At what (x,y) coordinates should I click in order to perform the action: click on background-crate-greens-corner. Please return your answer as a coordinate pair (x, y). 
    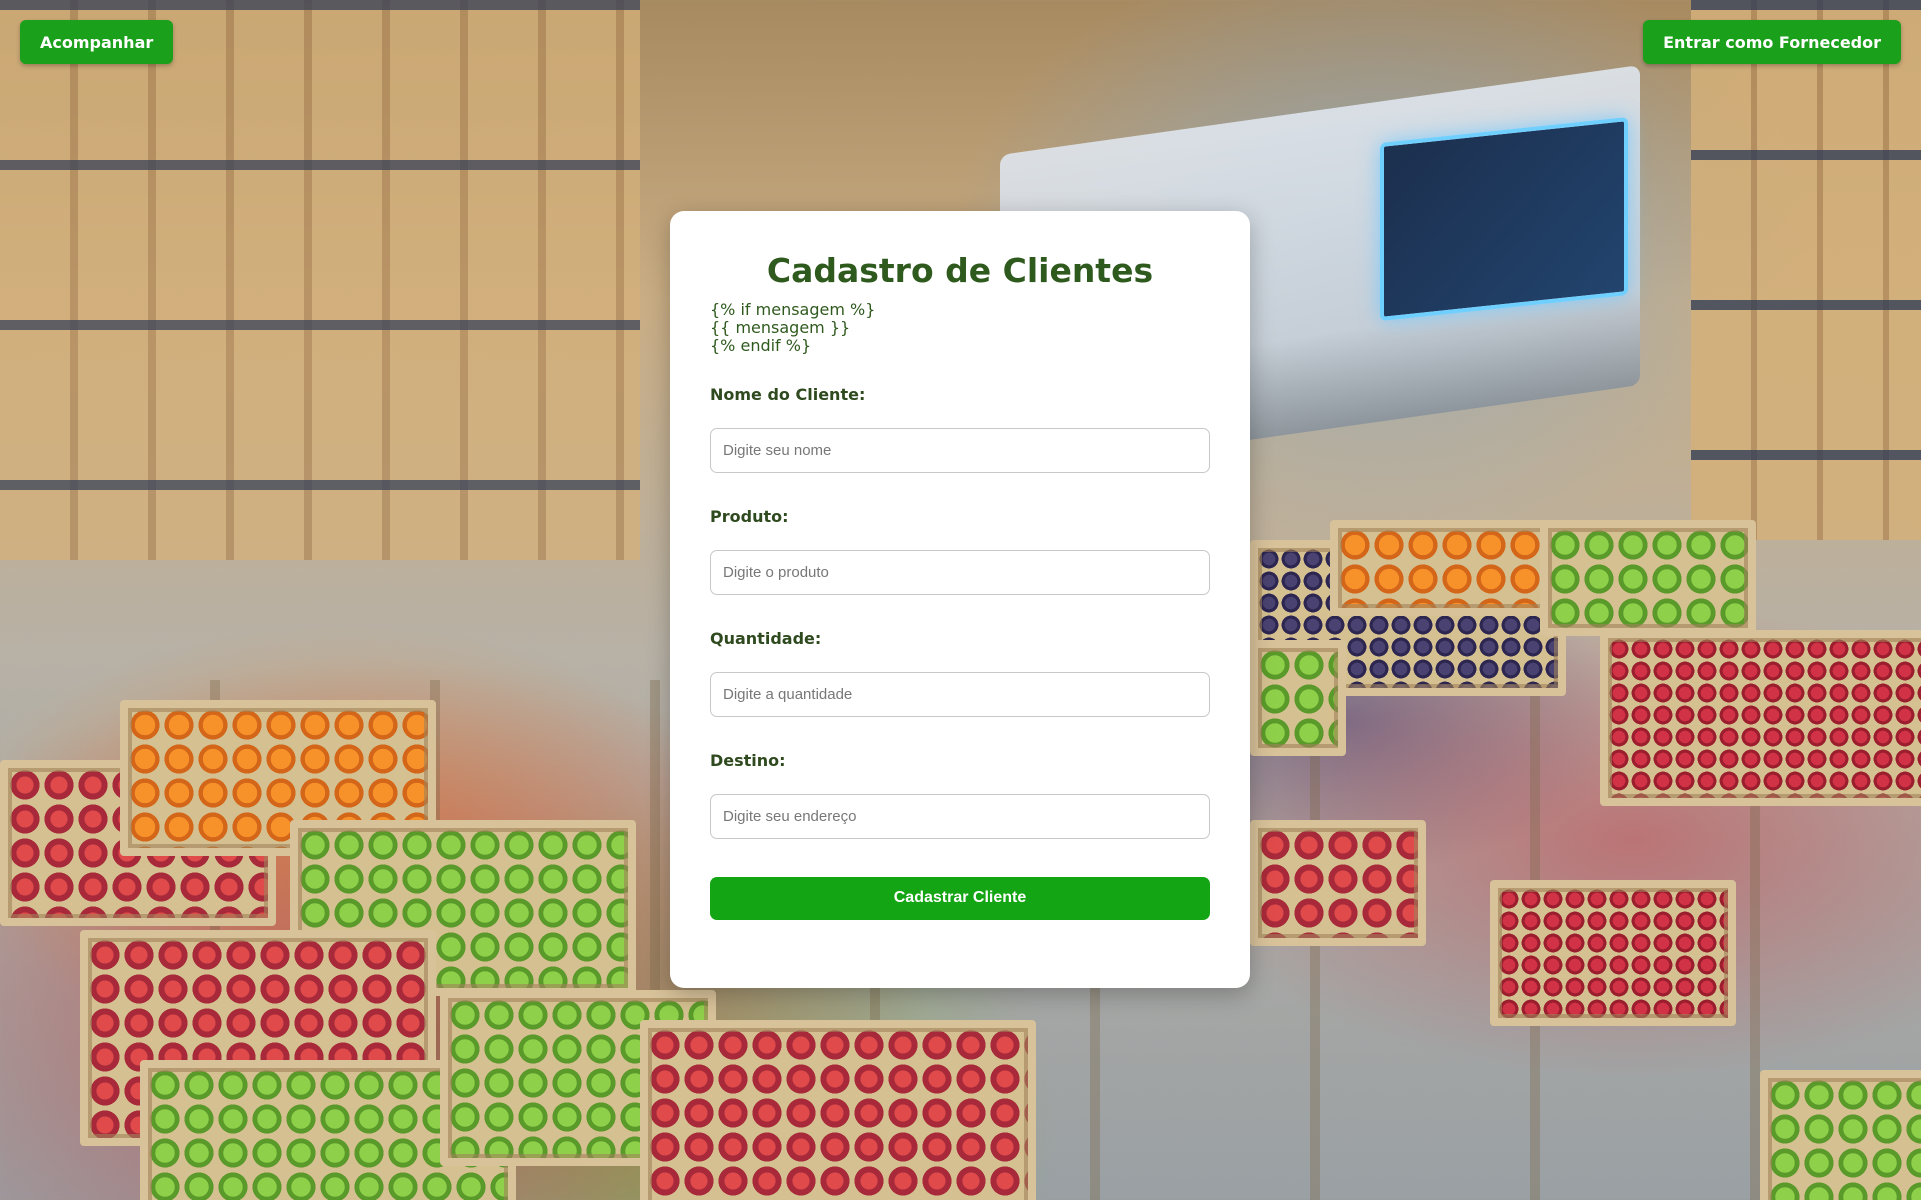
    Looking at the image, I should click on (1840, 1135).